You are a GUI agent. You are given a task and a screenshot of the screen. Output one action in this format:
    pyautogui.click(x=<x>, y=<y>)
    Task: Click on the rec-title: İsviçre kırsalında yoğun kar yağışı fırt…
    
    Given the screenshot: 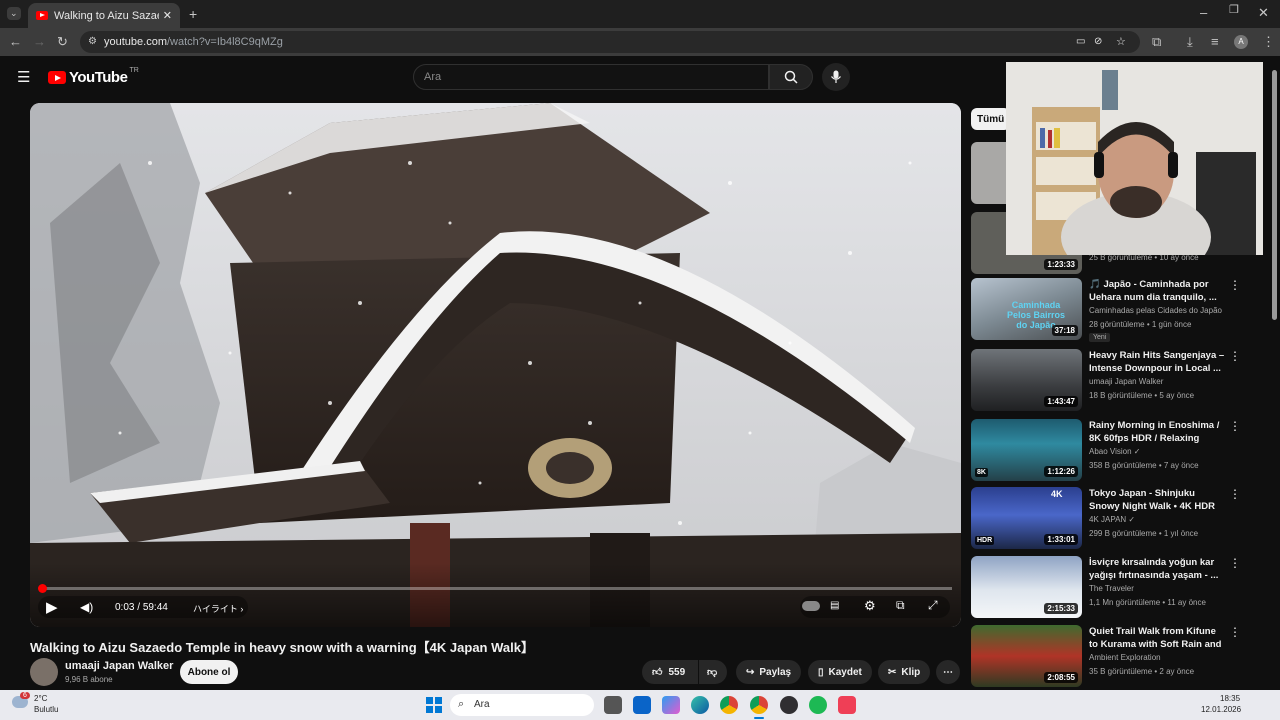 What is the action you would take?
    pyautogui.click(x=1158, y=569)
    